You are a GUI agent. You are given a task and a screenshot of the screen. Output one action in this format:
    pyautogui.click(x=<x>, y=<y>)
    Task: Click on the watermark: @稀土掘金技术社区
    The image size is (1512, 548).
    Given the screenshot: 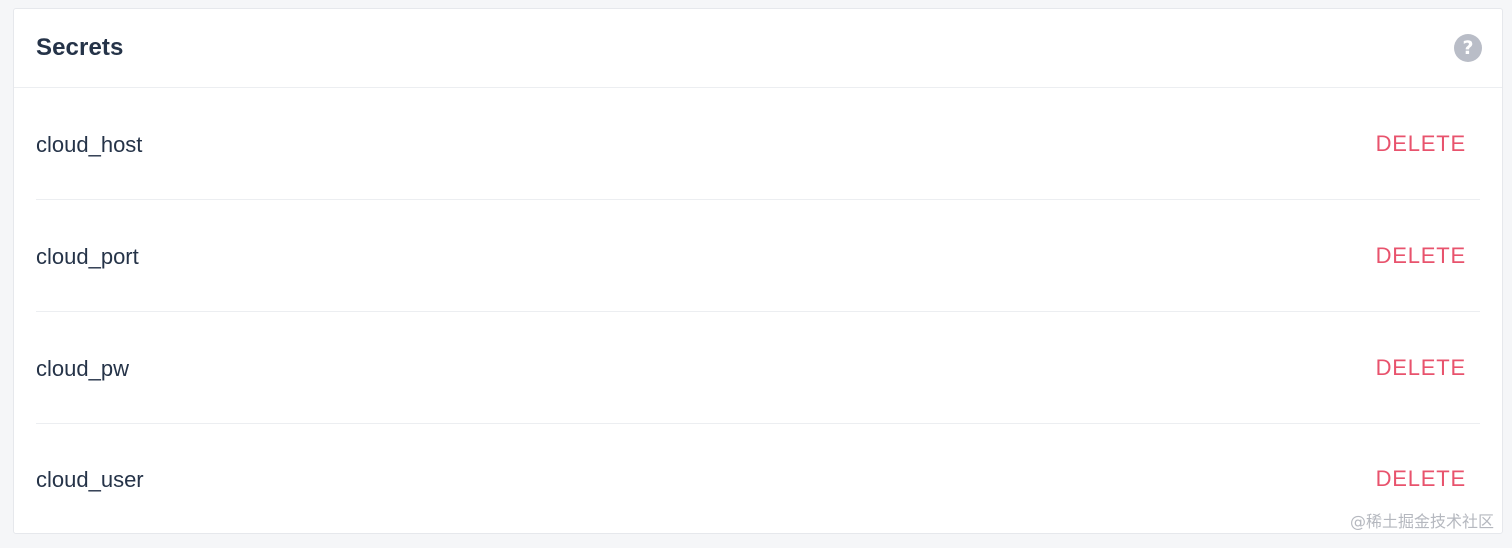 What is the action you would take?
    pyautogui.click(x=1421, y=521)
    